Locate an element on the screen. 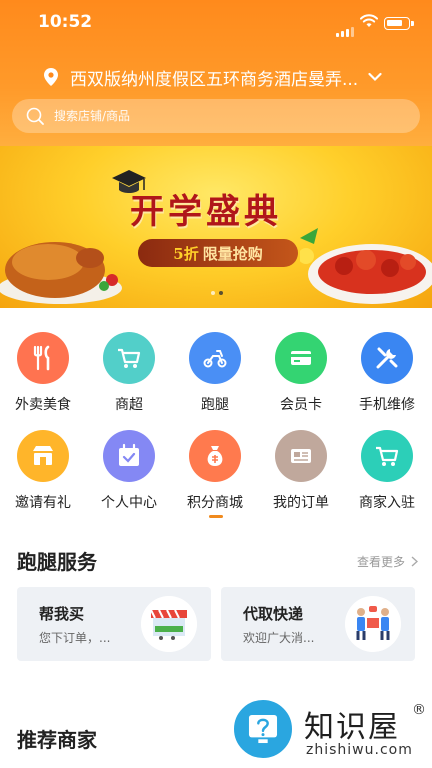 The width and height of the screenshot is (432, 768). chevron-right-icon is located at coordinates (414, 561).